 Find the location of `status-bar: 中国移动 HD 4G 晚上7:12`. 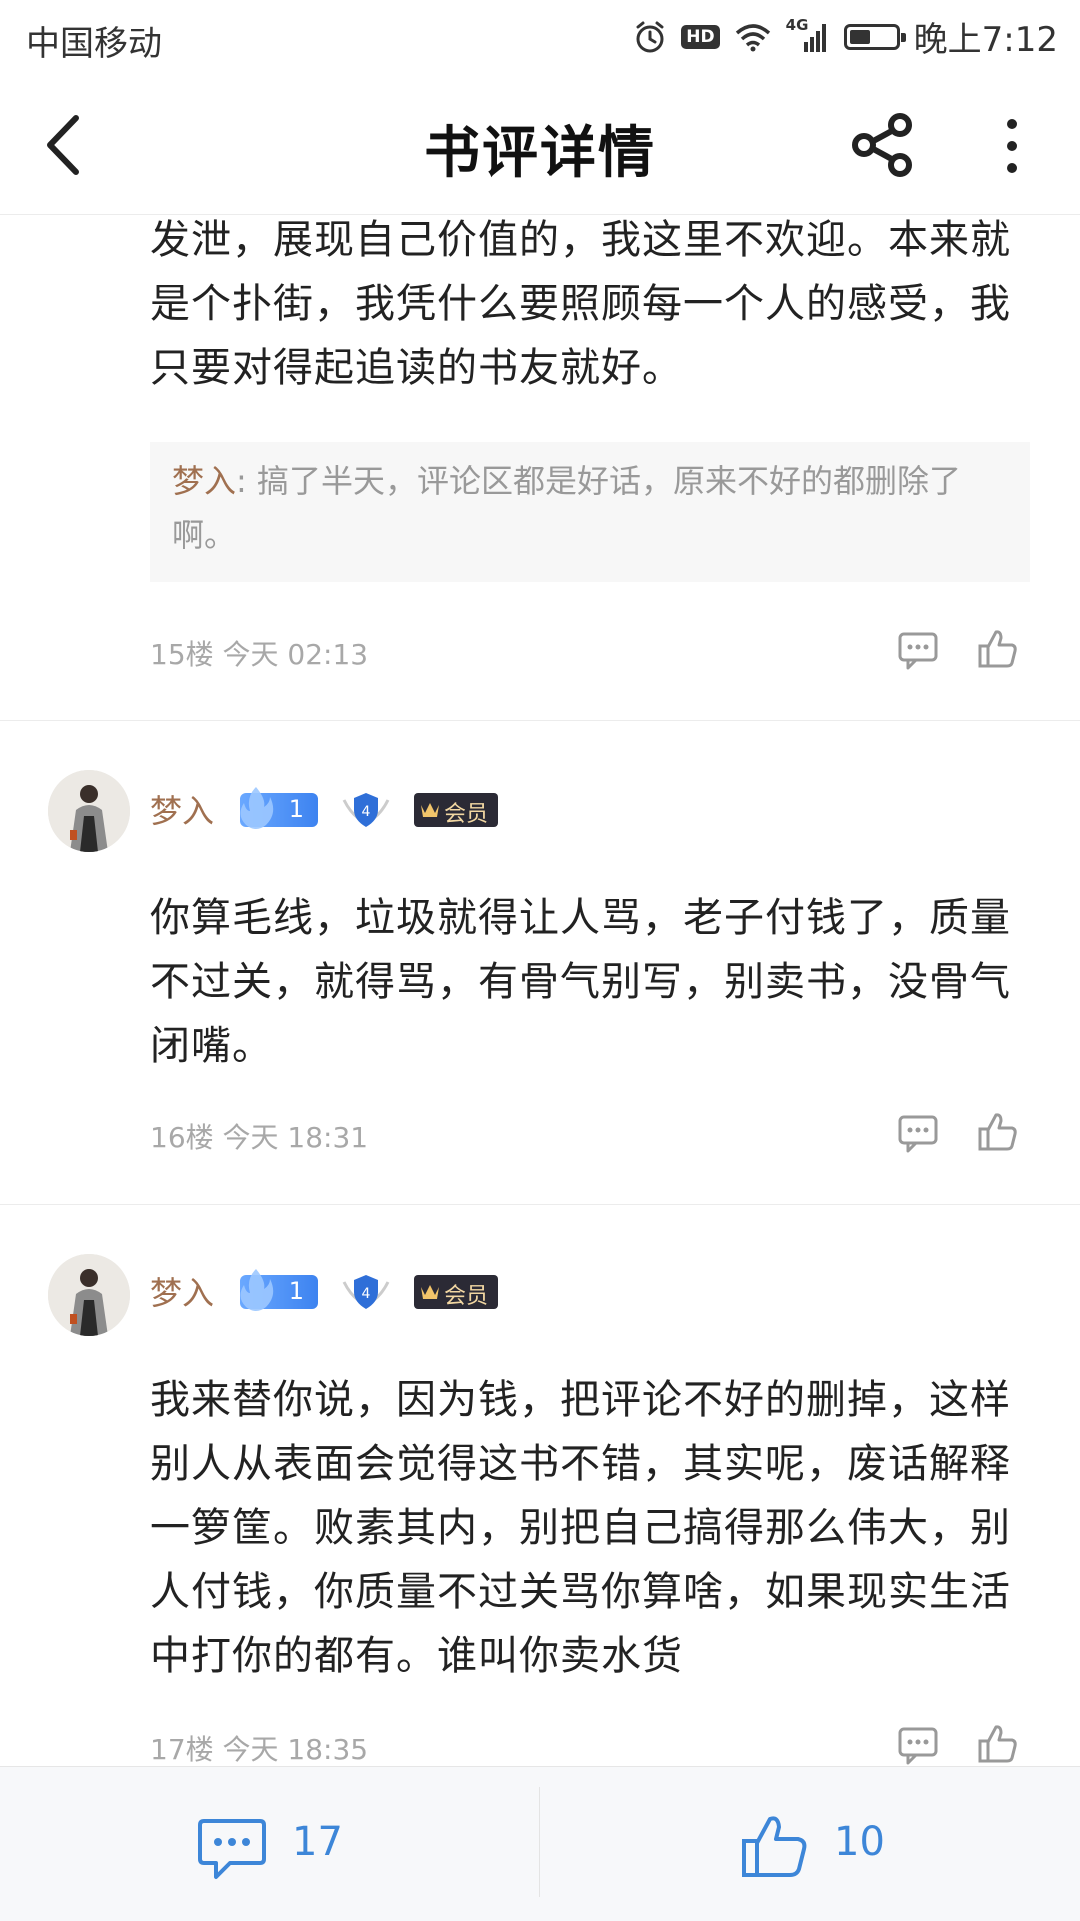

status-bar: 中国移动 HD 4G 晚上7:12 is located at coordinates (540, 36).